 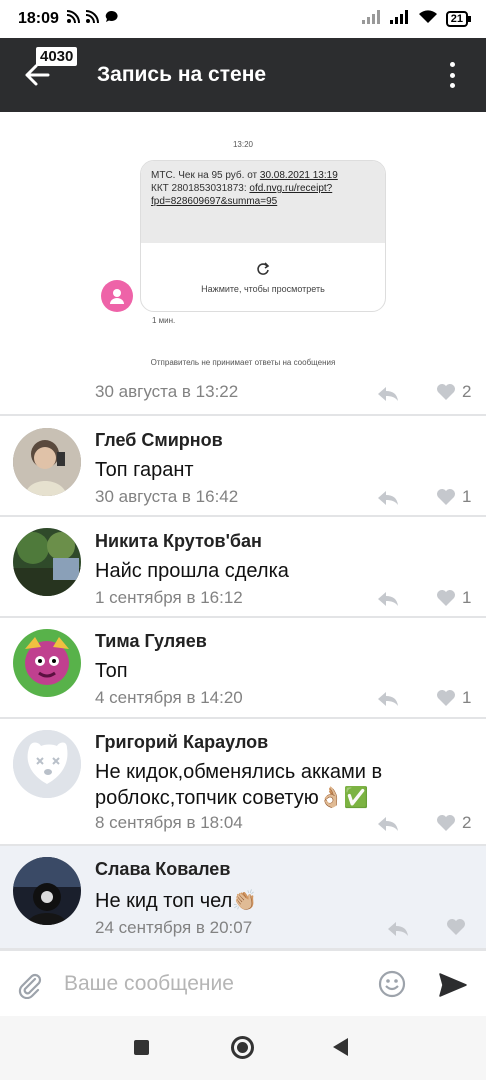 I want to click on comment-date: 8 сентября в 18:04, so click(x=169, y=822).